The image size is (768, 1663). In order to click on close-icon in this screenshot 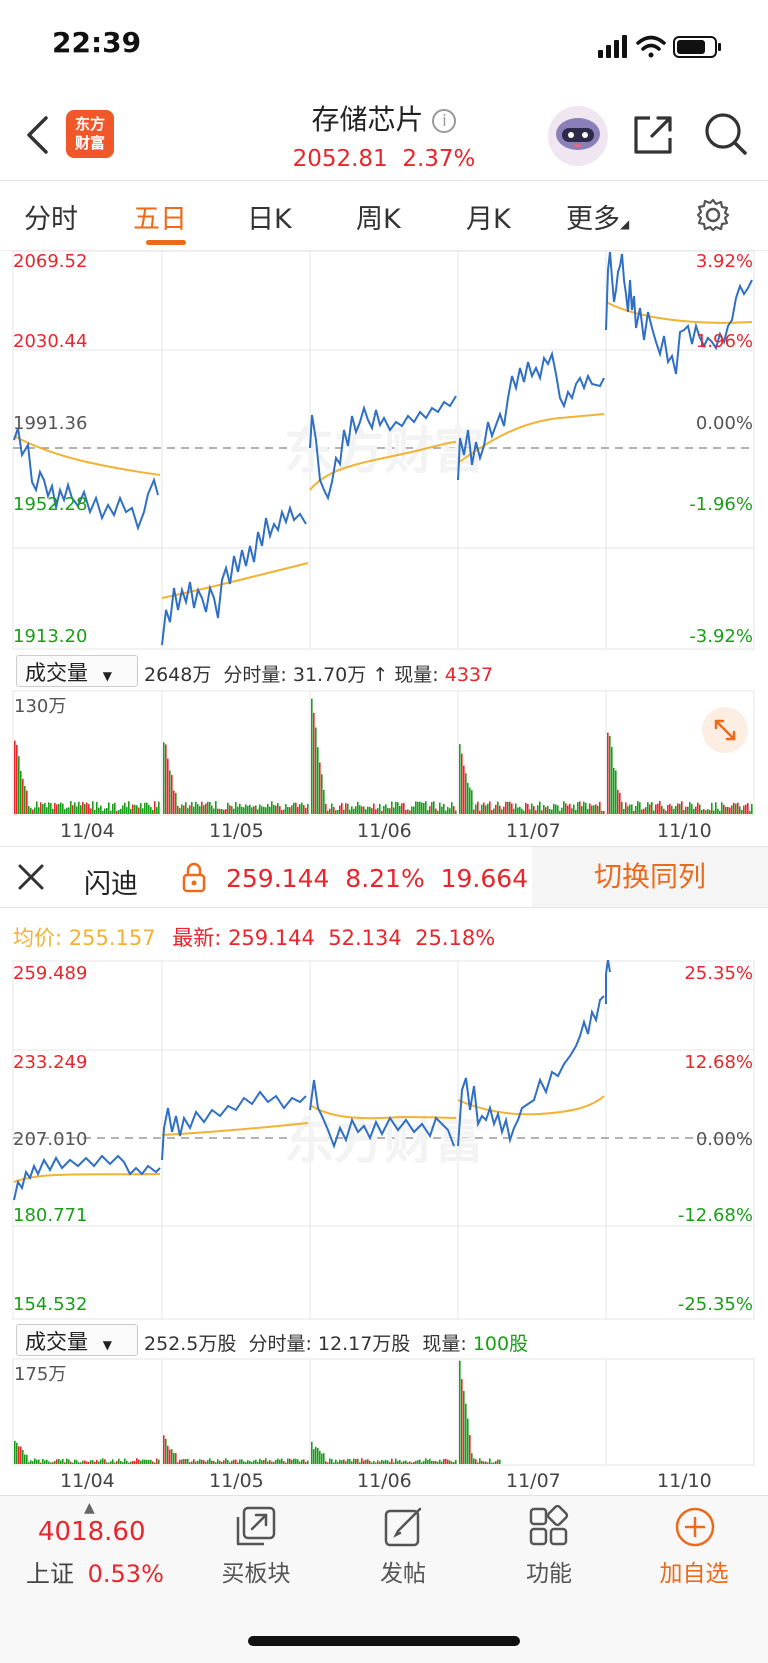, I will do `click(31, 877)`.